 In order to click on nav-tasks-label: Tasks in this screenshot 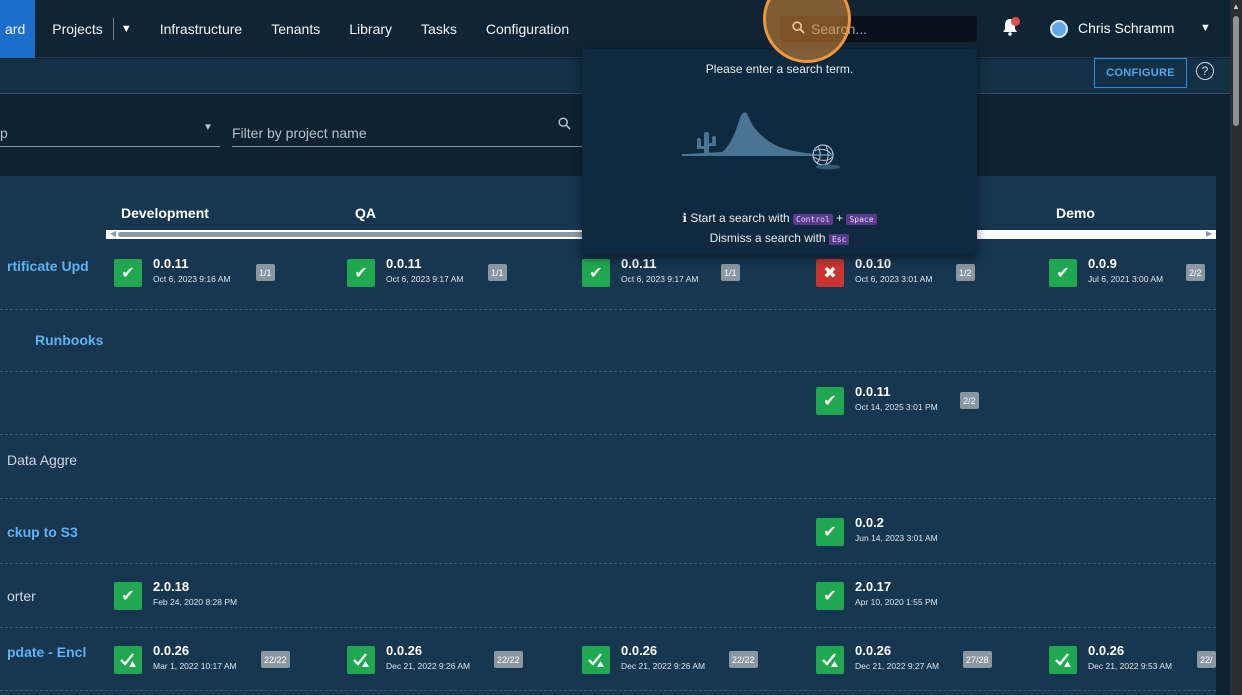, I will do `click(439, 28)`.